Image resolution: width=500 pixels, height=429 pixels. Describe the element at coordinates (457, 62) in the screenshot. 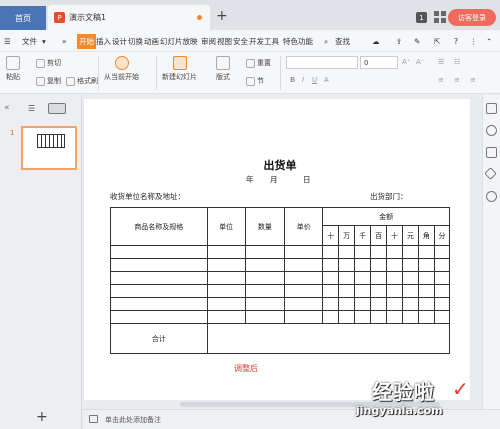

I see `number-list-icon: ☷` at that location.